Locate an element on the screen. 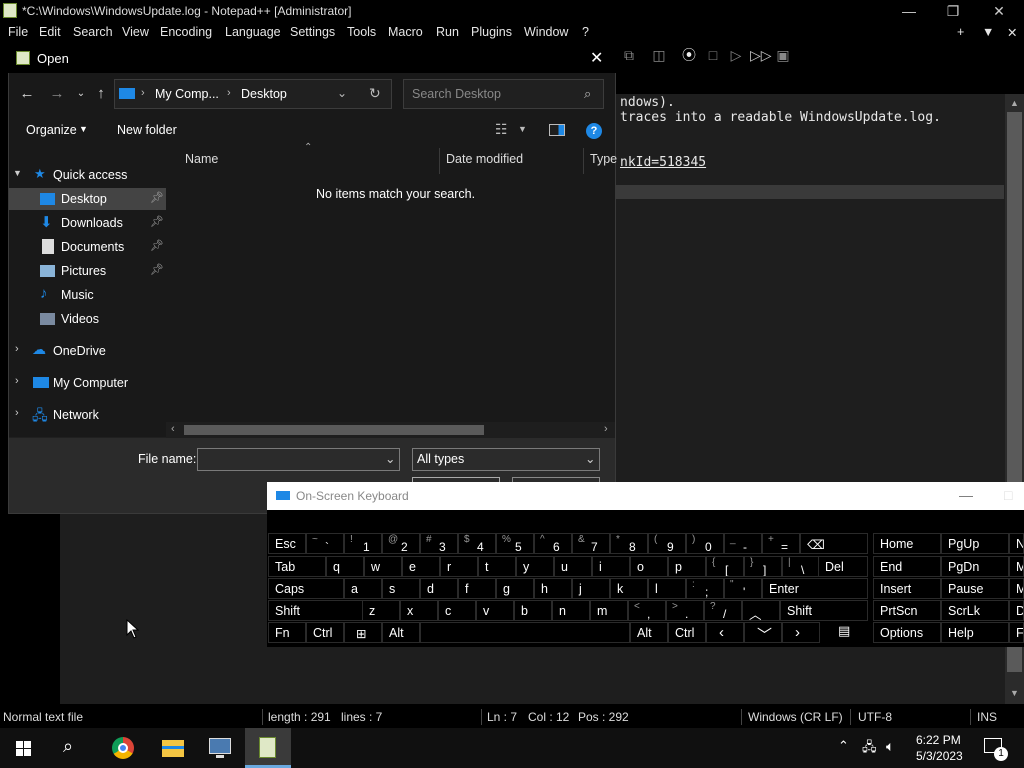 The width and height of the screenshot is (1024, 768). scroll-down-icon: ▼ is located at coordinates (1014, 693).